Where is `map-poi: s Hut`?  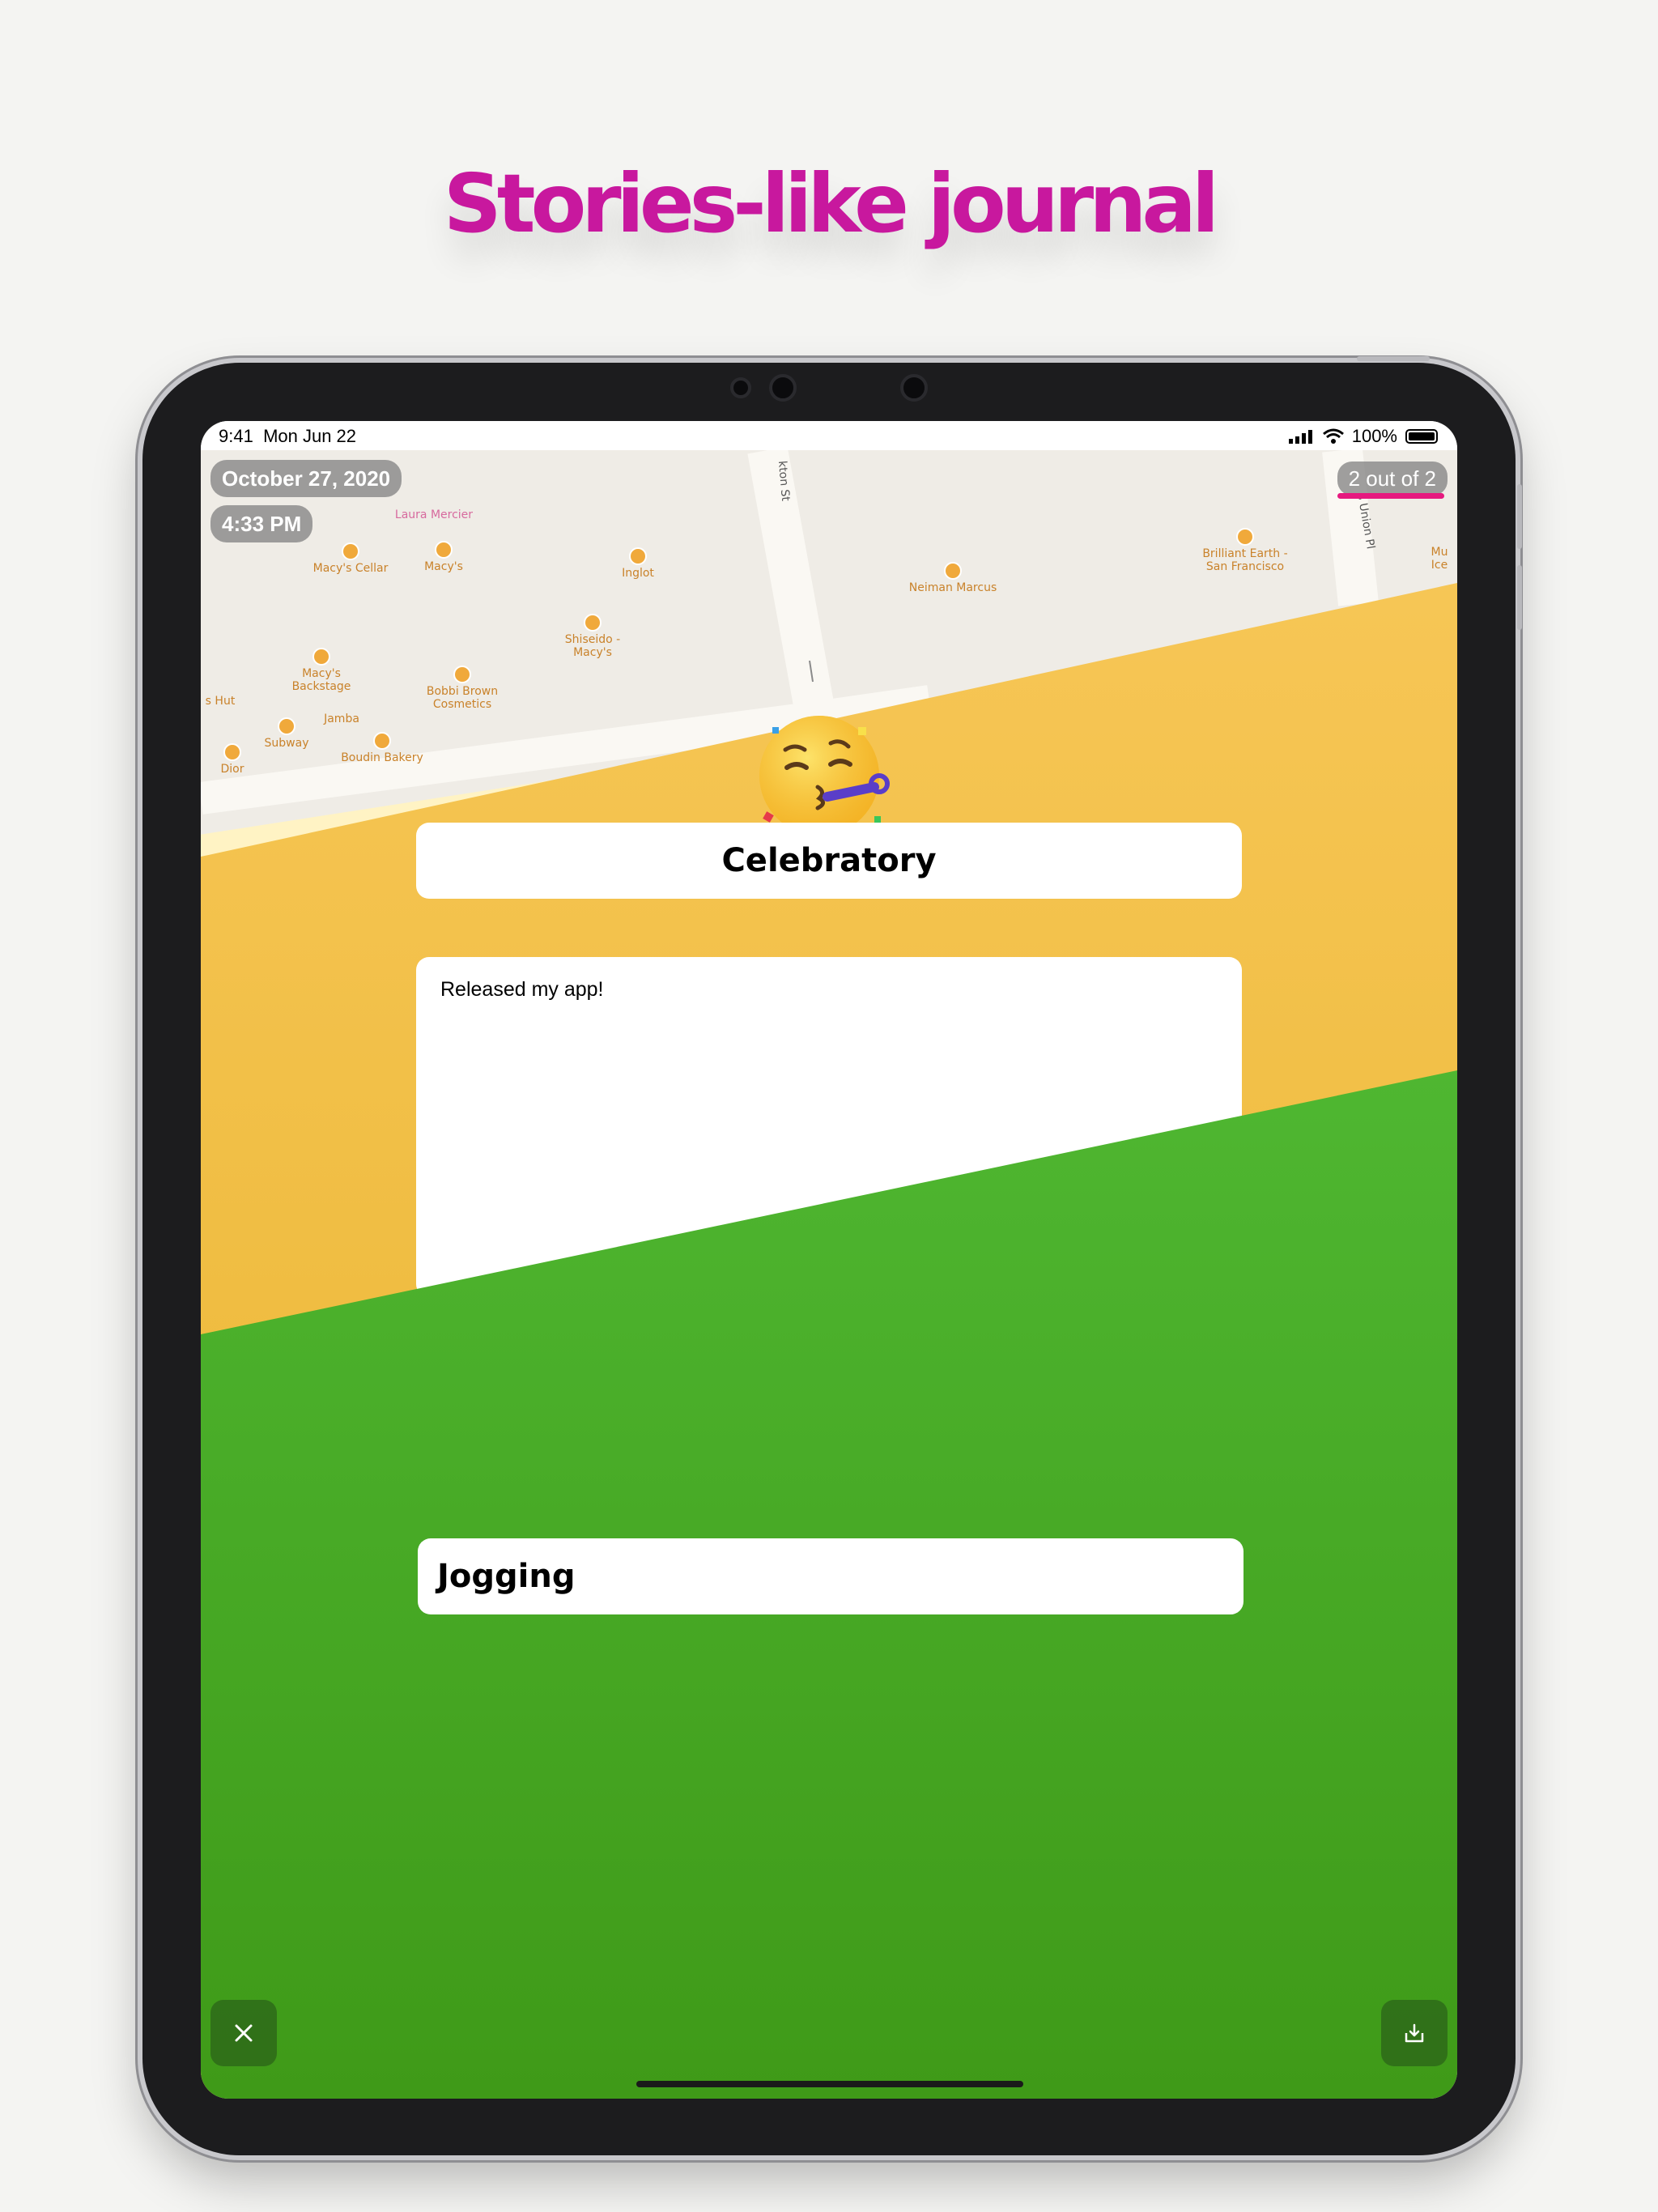 map-poi: s Hut is located at coordinates (220, 702).